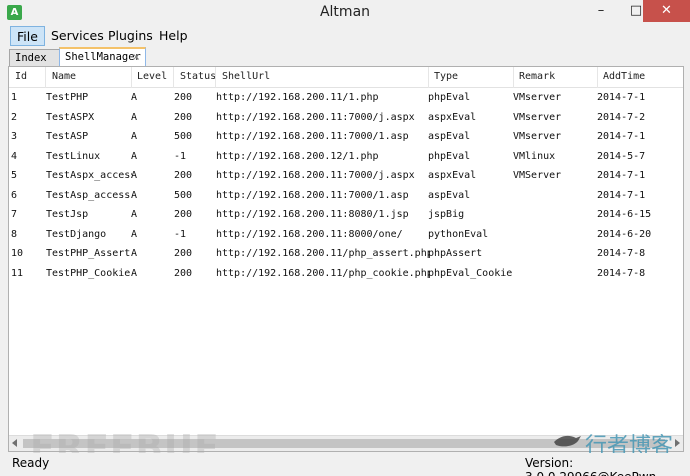 This screenshot has height=476, width=690. Describe the element at coordinates (34, 58) in the screenshot. I see `tab-index: Index` at that location.